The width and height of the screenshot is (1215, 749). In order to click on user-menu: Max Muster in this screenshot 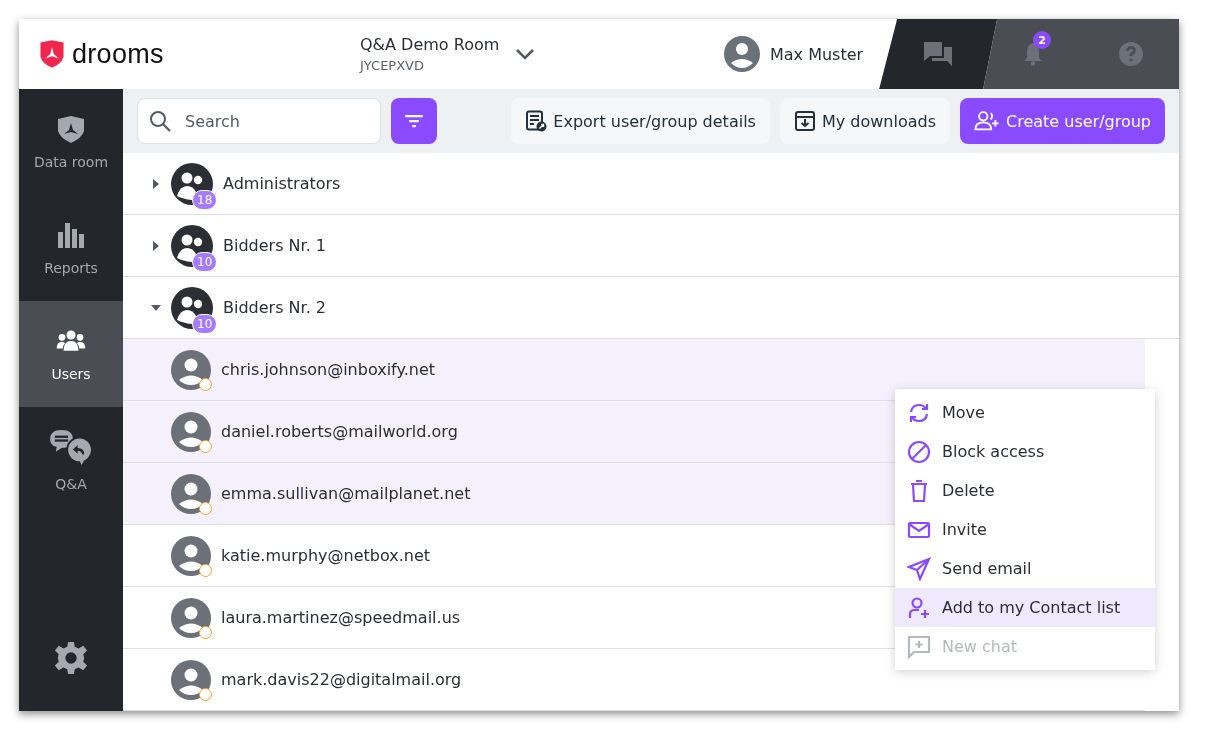, I will do `click(794, 54)`.